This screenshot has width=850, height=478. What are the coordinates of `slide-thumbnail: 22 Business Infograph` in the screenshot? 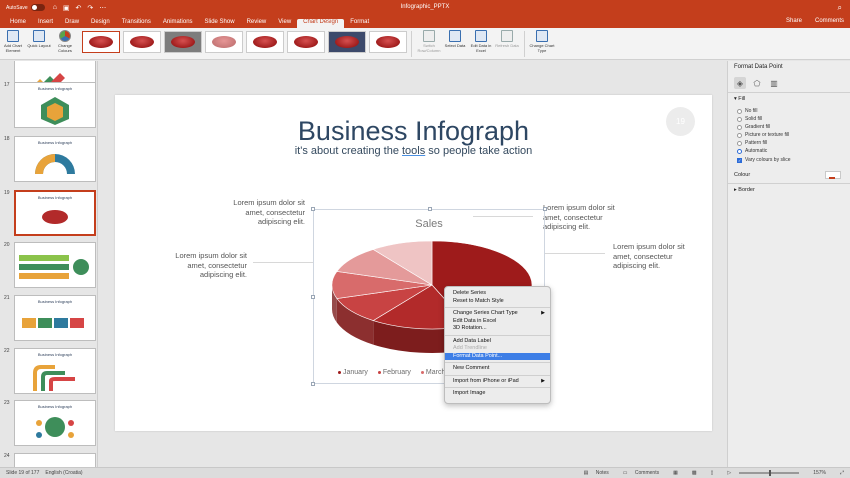 It's located at (50, 371).